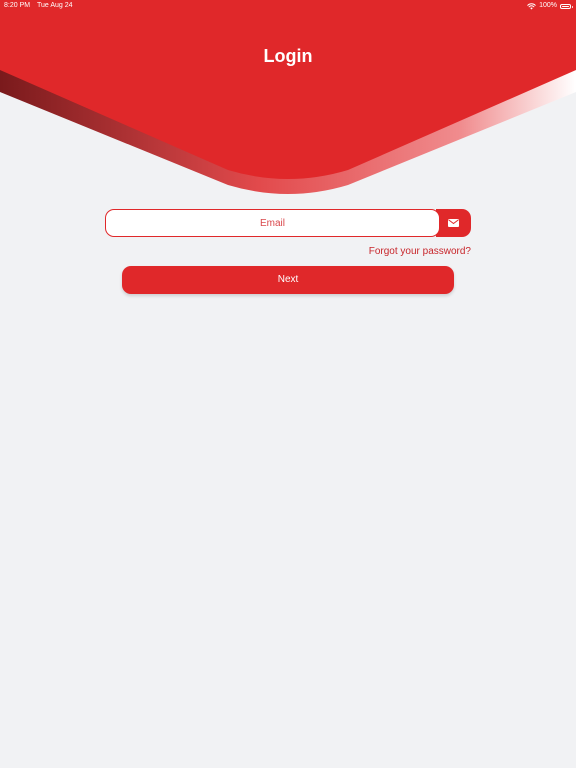 Image resolution: width=576 pixels, height=768 pixels. I want to click on battery-icon, so click(566, 6).